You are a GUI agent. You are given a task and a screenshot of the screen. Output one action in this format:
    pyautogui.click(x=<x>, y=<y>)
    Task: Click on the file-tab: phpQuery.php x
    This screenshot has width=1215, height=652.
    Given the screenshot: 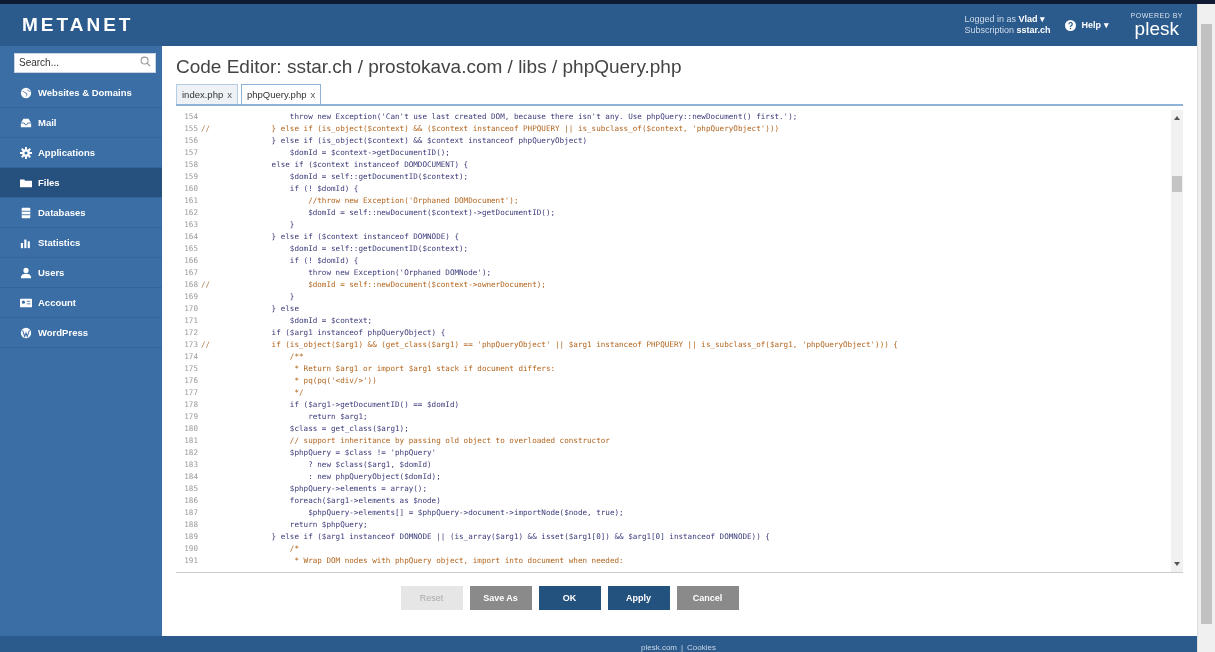 What is the action you would take?
    pyautogui.click(x=281, y=94)
    